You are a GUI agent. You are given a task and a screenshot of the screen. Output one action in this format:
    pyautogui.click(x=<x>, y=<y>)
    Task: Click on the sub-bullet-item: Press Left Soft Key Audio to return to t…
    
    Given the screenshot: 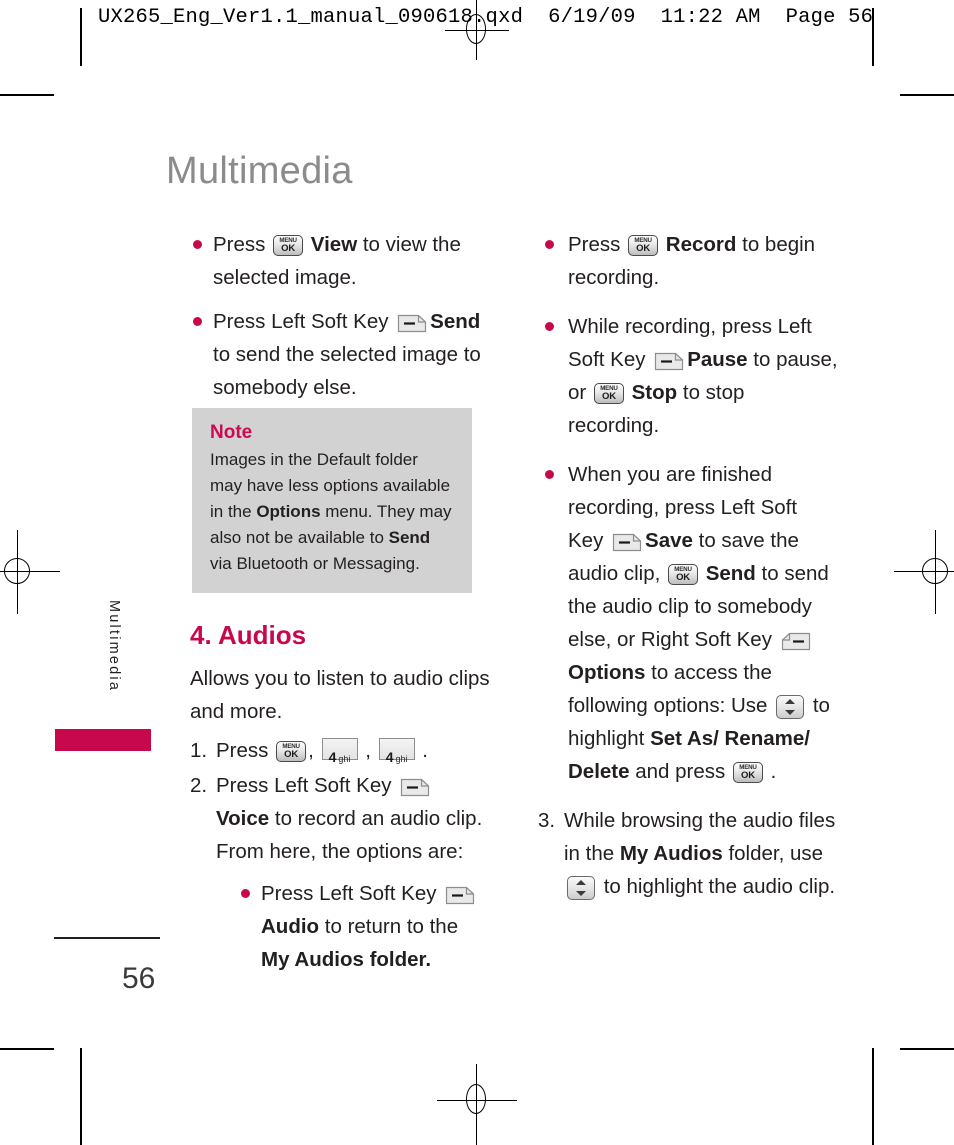 What is the action you would take?
    pyautogui.click(x=364, y=926)
    